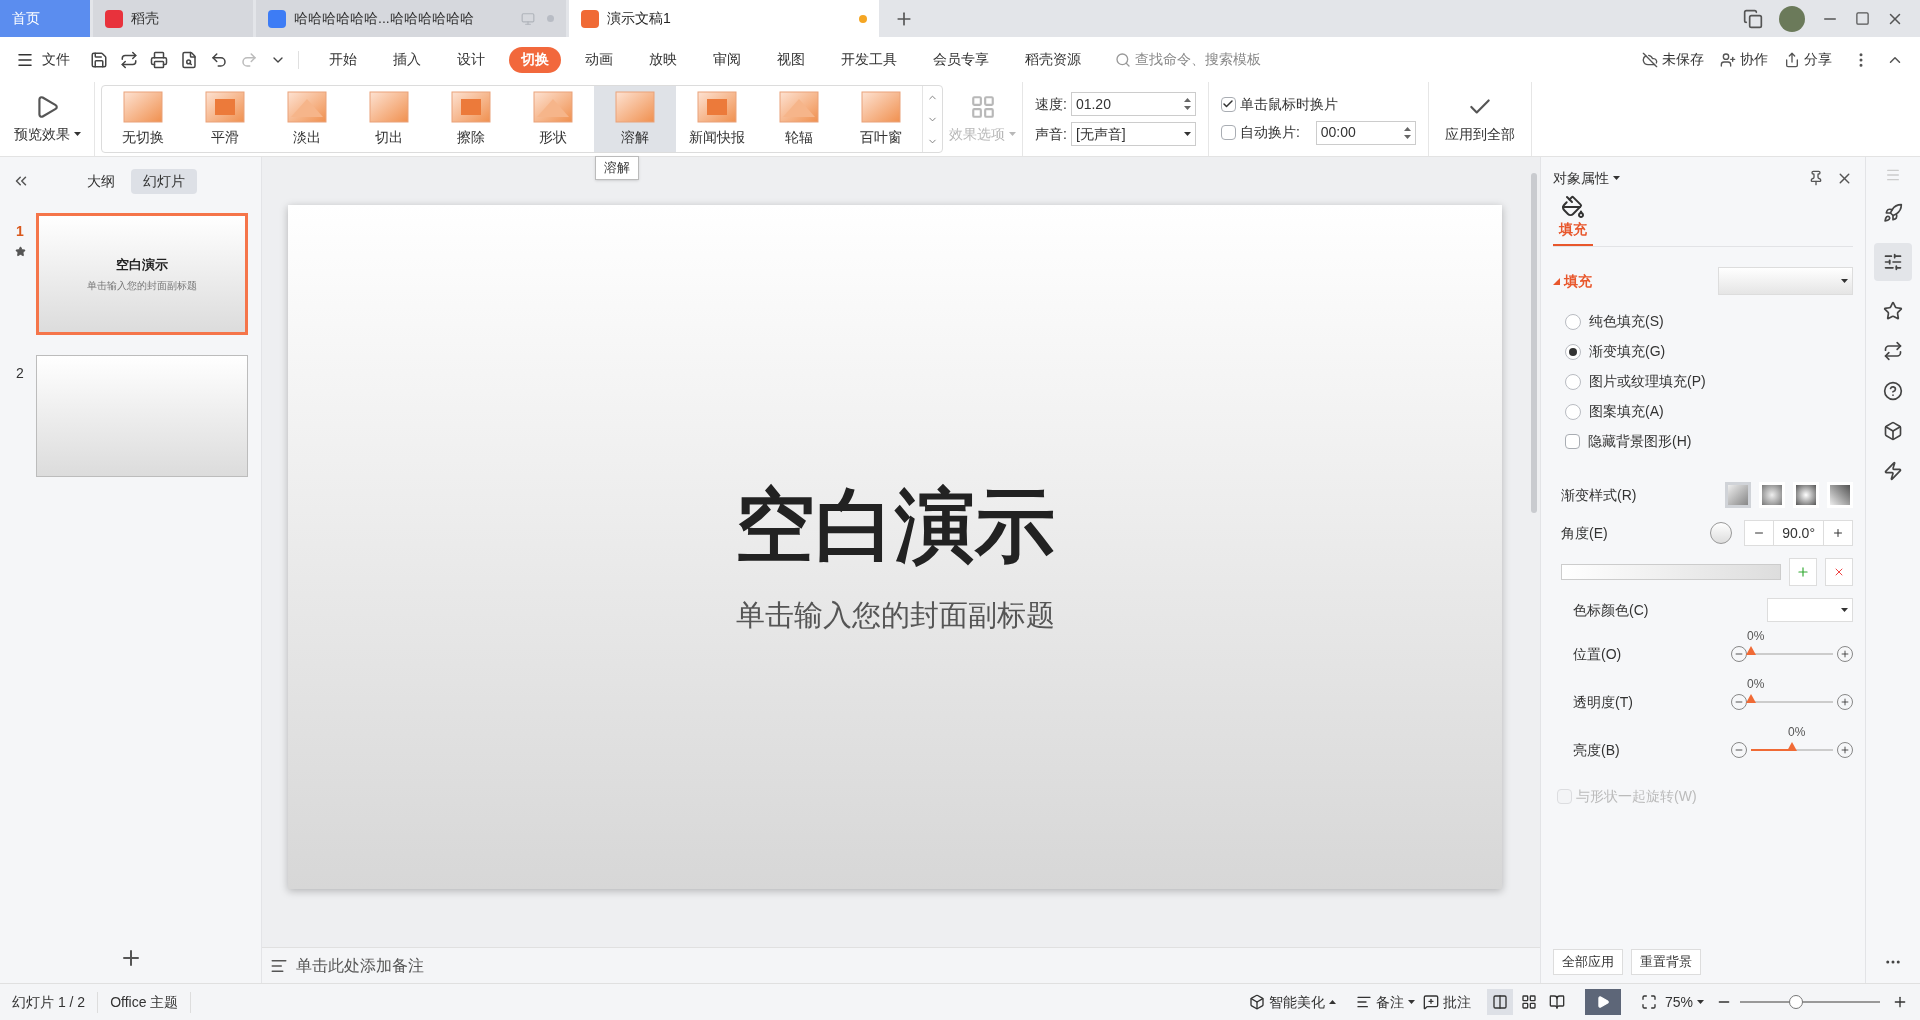  I want to click on ribbon-tab: 稻壳资源, so click(1053, 59).